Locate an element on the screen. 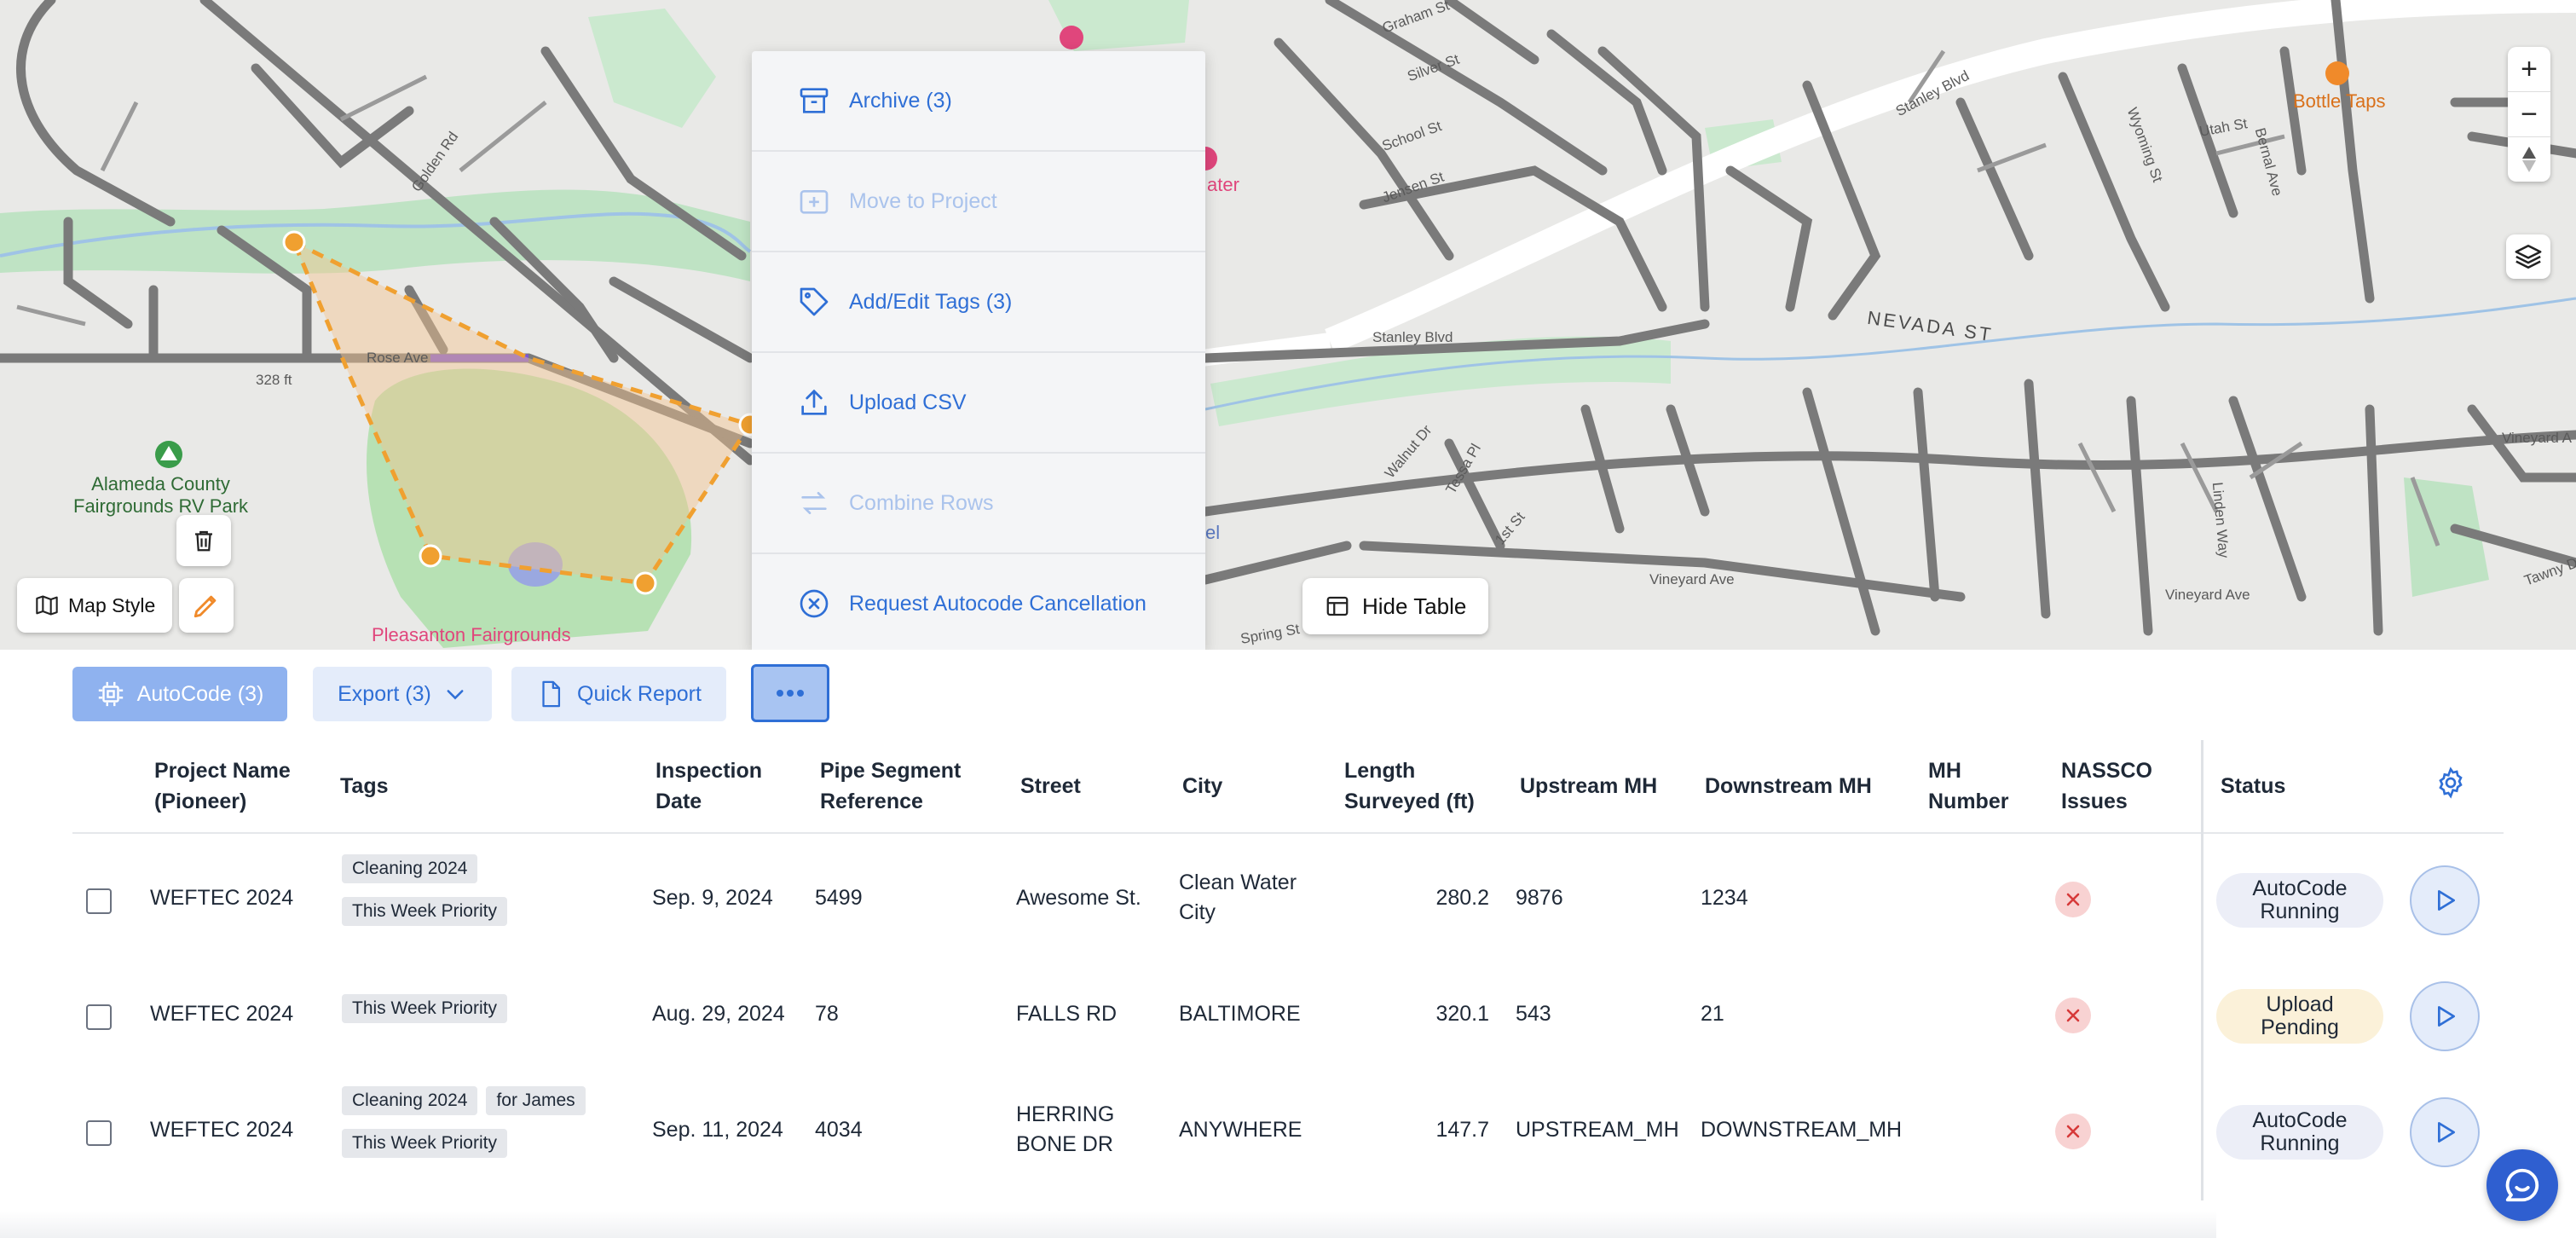 The height and width of the screenshot is (1238, 2576). cell-tags: This Week Priority is located at coordinates (495, 1015).